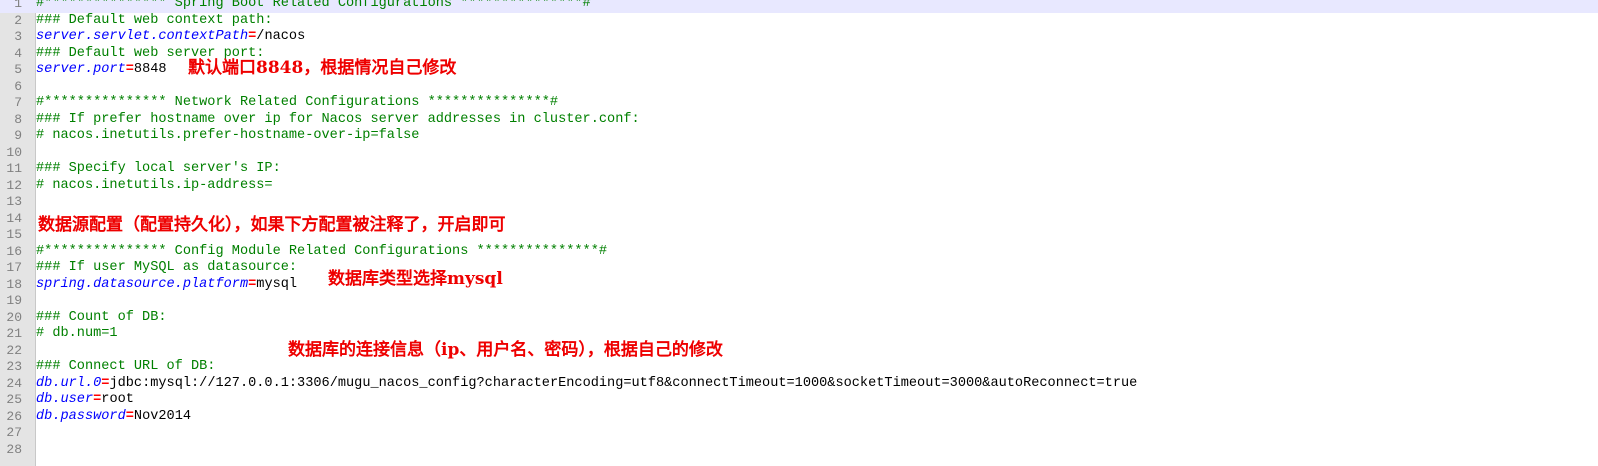 Image resolution: width=1598 pixels, height=466 pixels. What do you see at coordinates (14, 333) in the screenshot?
I see `line-number: 21` at bounding box center [14, 333].